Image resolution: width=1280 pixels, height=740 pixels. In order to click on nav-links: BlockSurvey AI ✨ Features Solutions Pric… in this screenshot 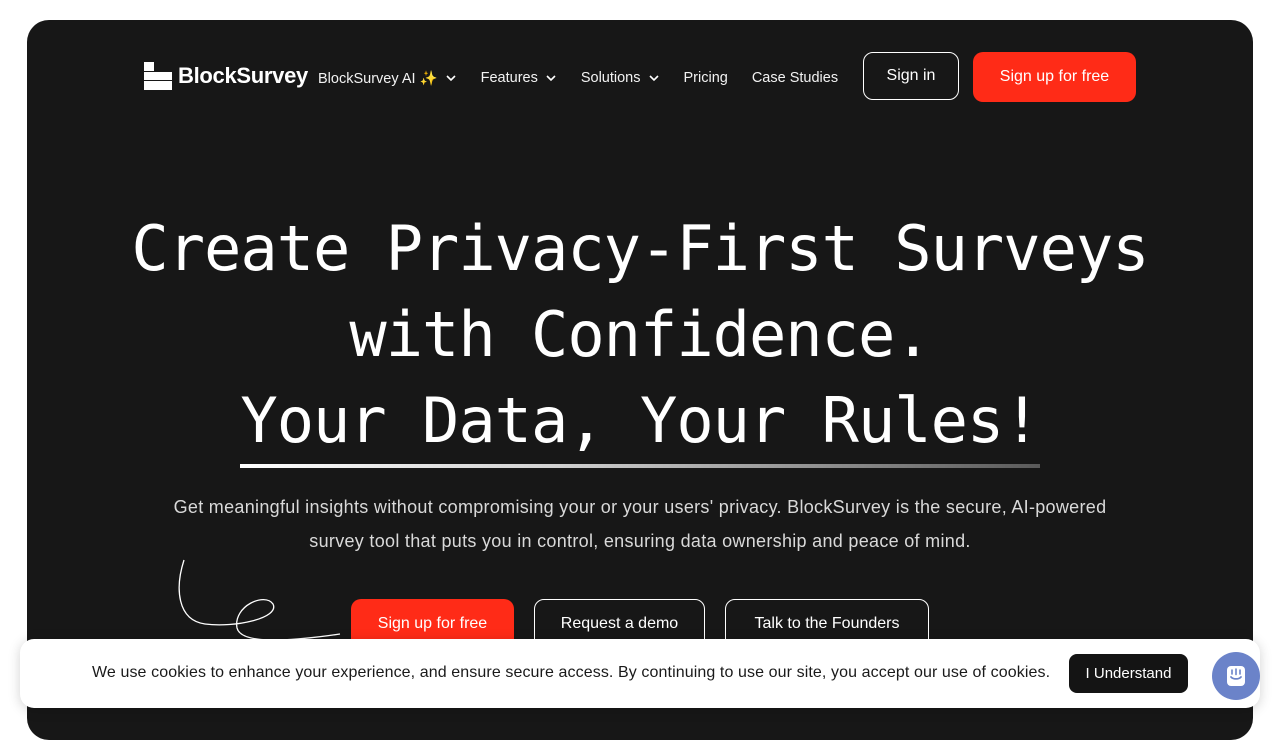, I will do `click(590, 78)`.